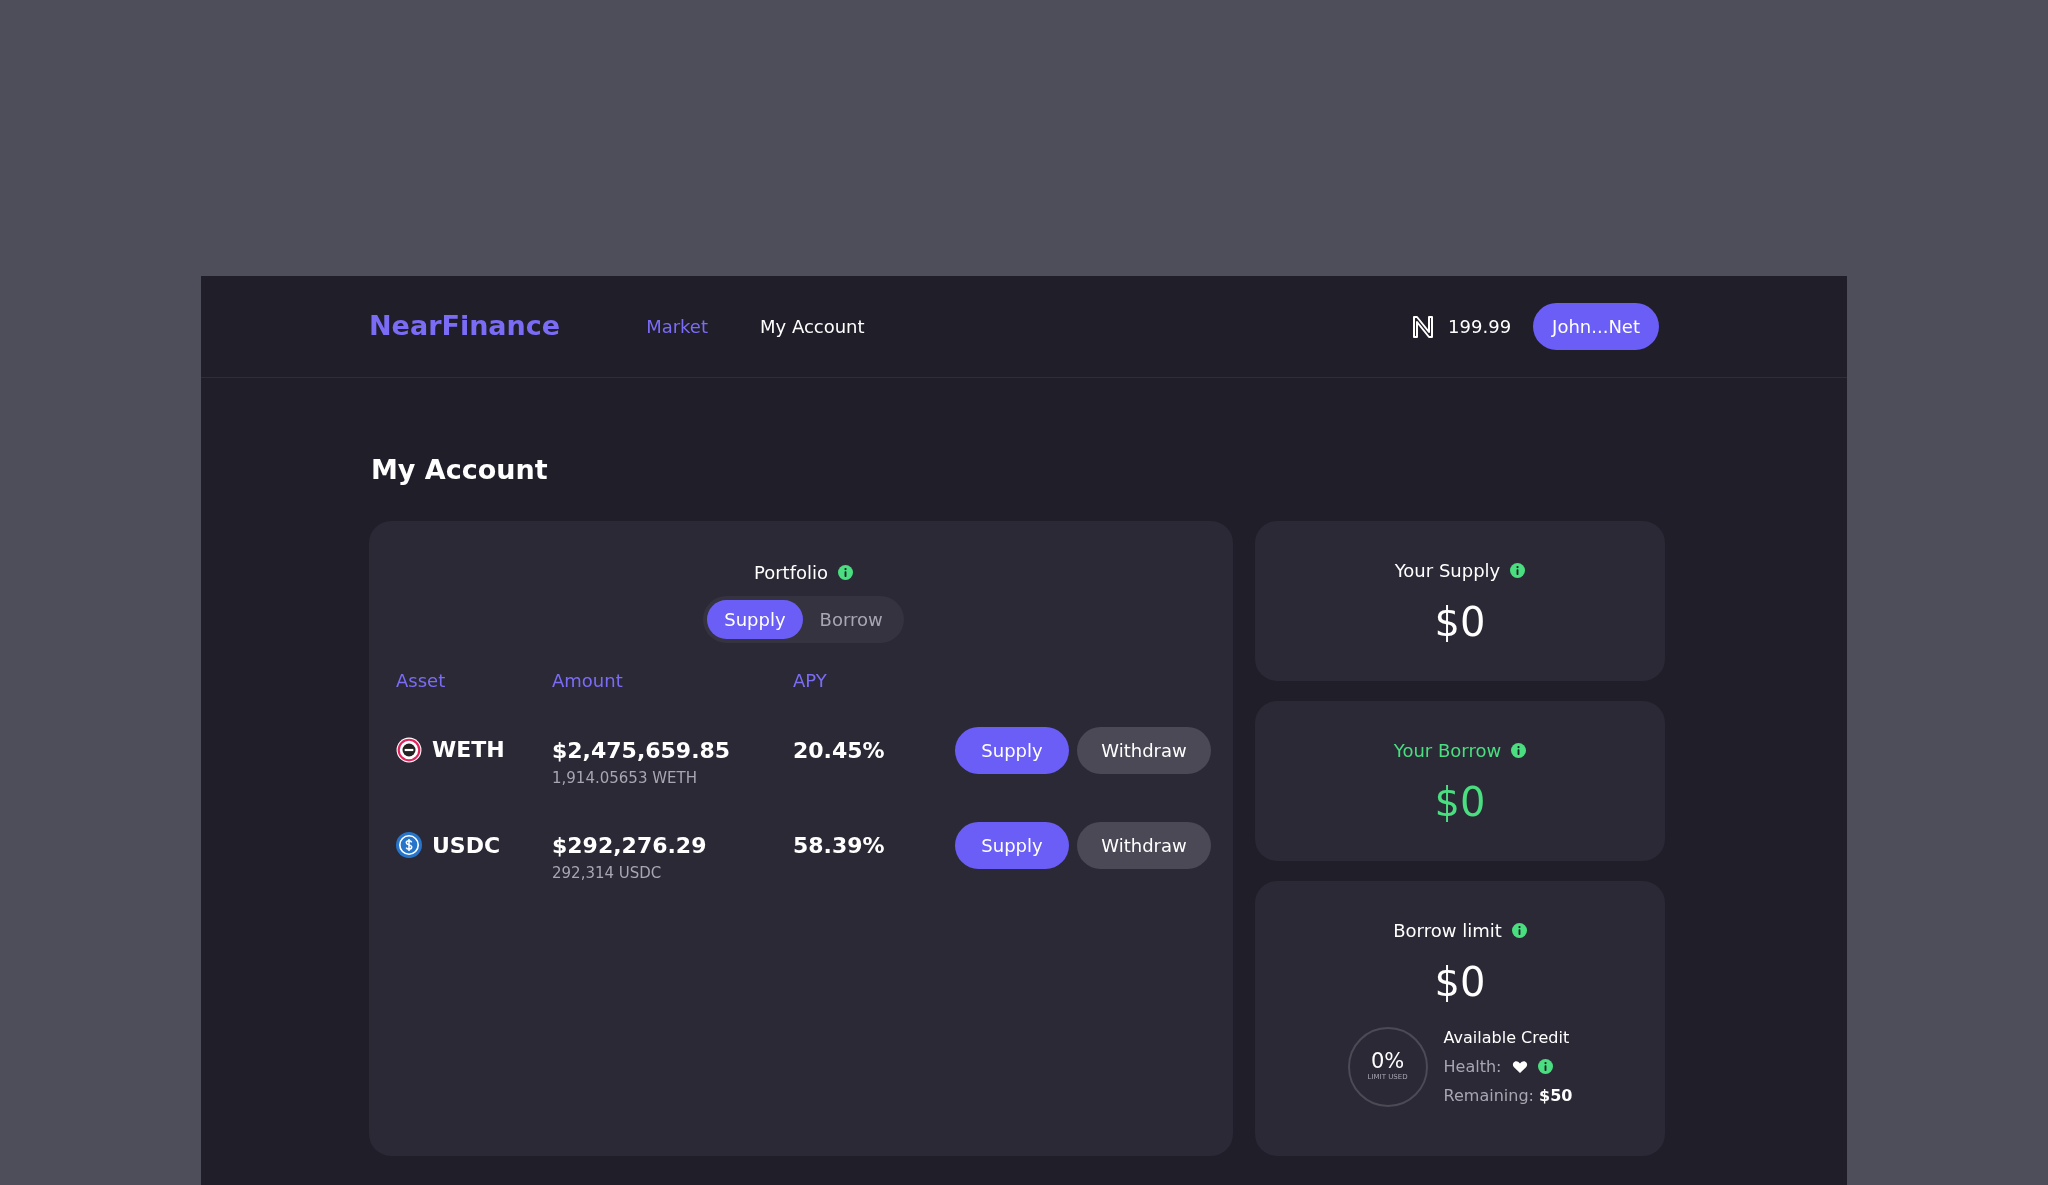 The height and width of the screenshot is (1185, 2048). What do you see at coordinates (465, 326) in the screenshot?
I see `brand-logo: NearFinance` at bounding box center [465, 326].